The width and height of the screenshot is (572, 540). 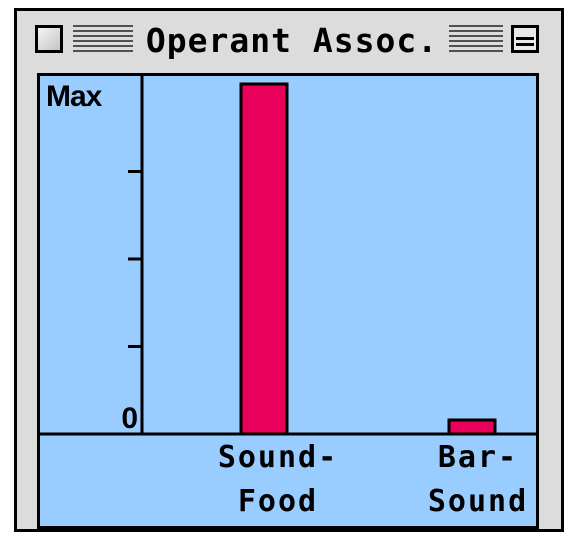 What do you see at coordinates (129, 418) in the screenshot?
I see `y-axis-zero-label: 0` at bounding box center [129, 418].